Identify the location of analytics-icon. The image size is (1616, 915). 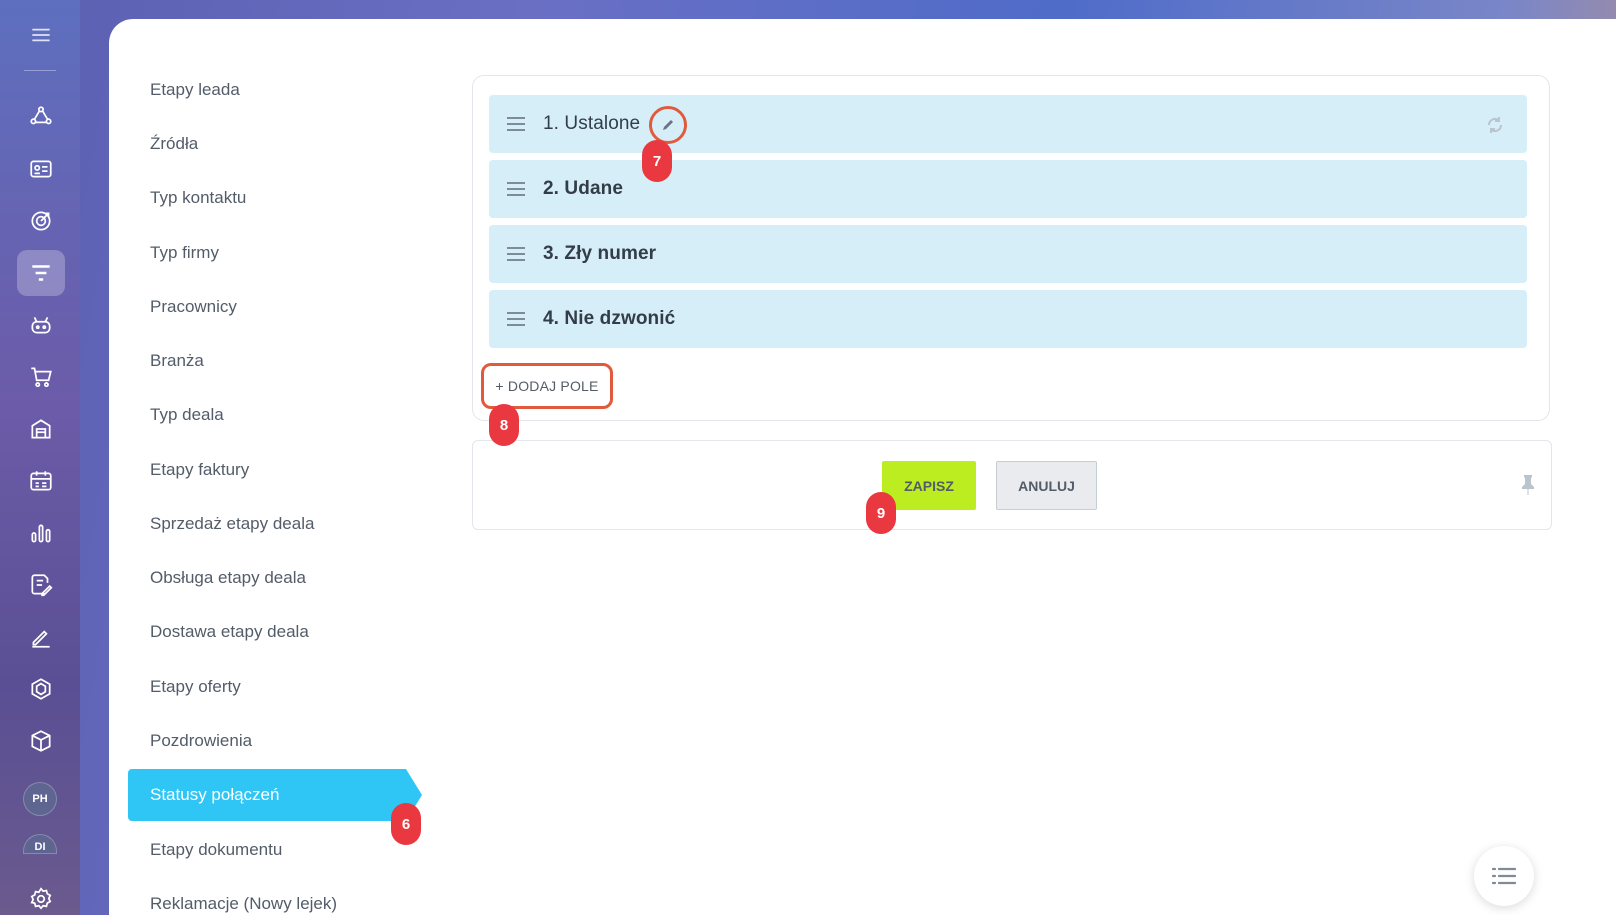
(41, 533).